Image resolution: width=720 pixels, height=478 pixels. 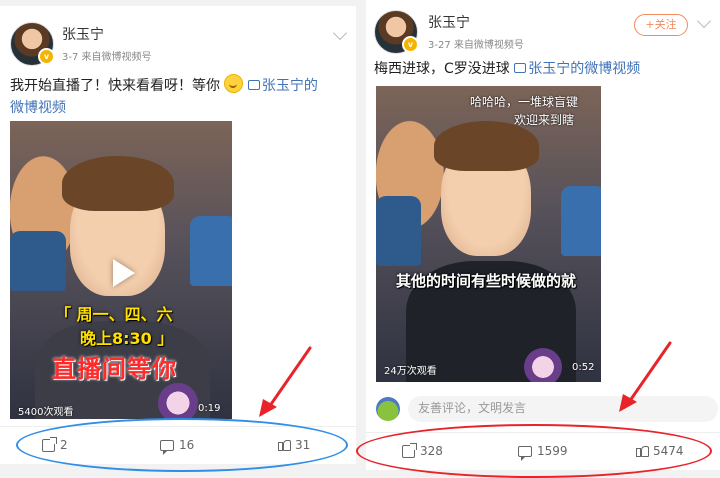 What do you see at coordinates (442, 69) in the screenshot?
I see `post-text-main: 梅西进球，C罗没进球` at bounding box center [442, 69].